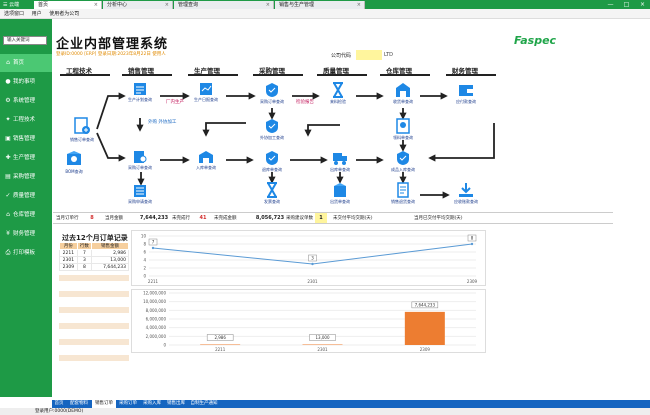 This screenshot has width=650, height=415. Describe the element at coordinates (154, 293) in the screenshot. I see `y-tick-label: 12,000,000` at that location.